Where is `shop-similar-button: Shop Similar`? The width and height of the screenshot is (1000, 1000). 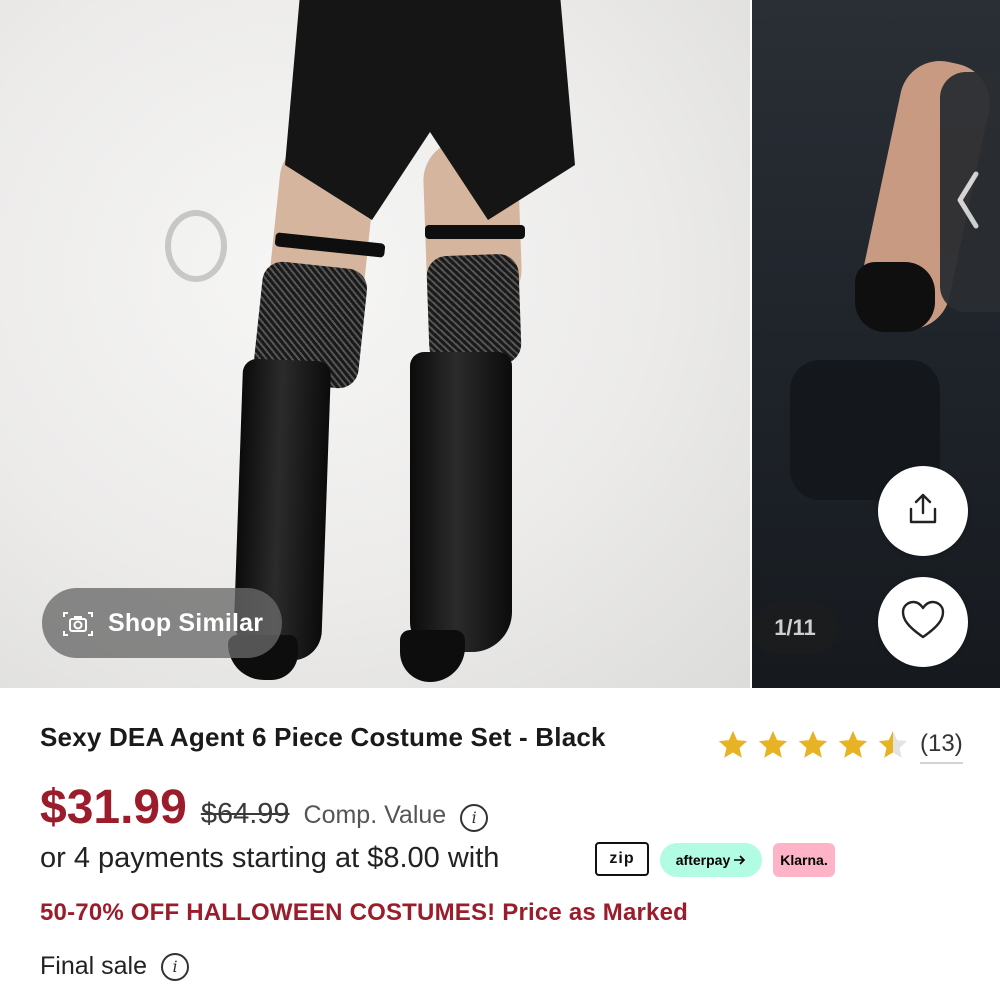
shop-similar-button: Shop Similar is located at coordinates (162, 623).